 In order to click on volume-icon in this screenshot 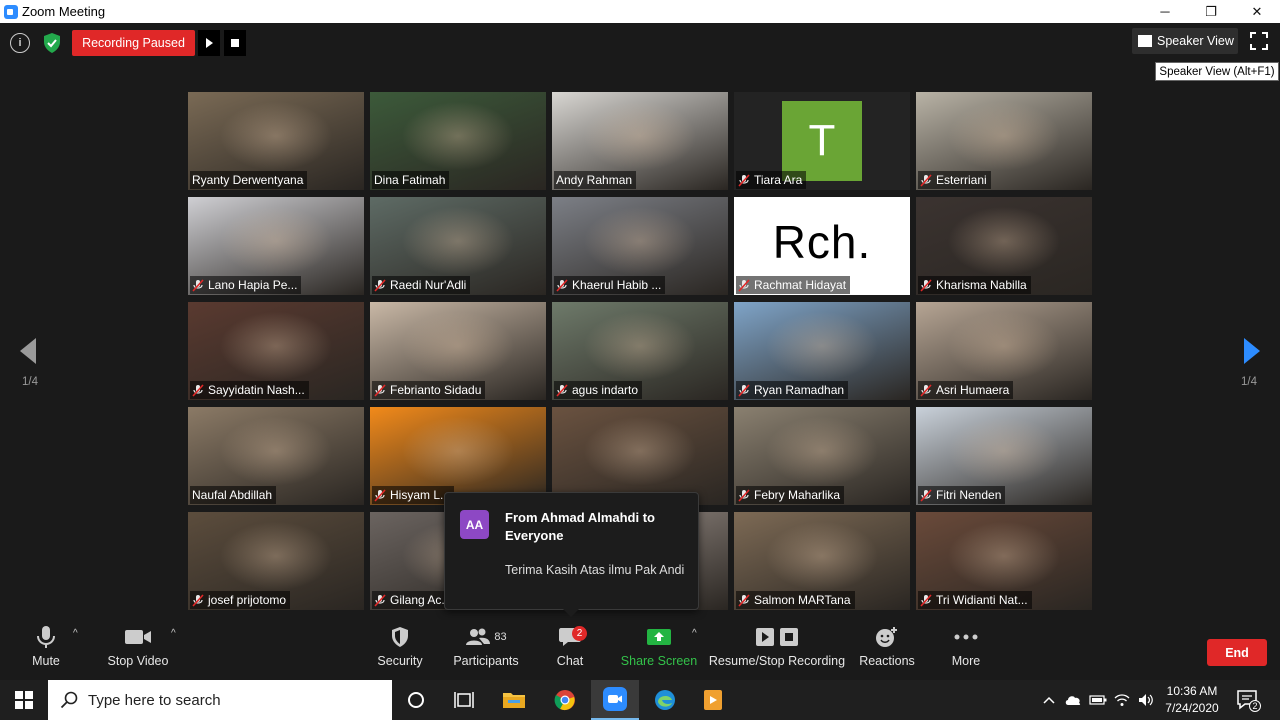, I will do `click(1146, 700)`.